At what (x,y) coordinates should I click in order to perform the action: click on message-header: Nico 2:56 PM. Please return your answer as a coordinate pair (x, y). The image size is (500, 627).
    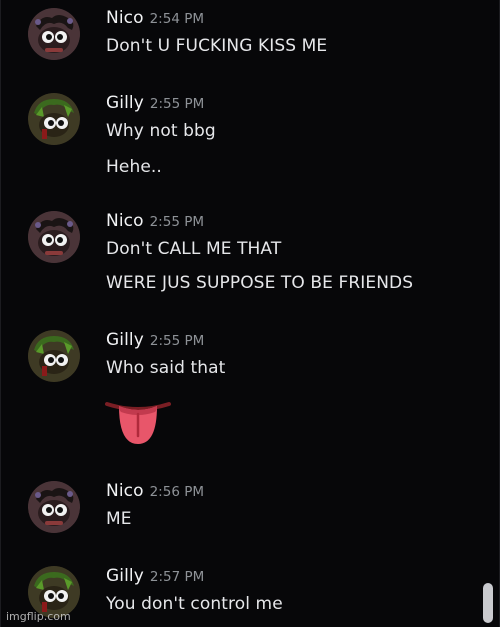
    Looking at the image, I should click on (155, 491).